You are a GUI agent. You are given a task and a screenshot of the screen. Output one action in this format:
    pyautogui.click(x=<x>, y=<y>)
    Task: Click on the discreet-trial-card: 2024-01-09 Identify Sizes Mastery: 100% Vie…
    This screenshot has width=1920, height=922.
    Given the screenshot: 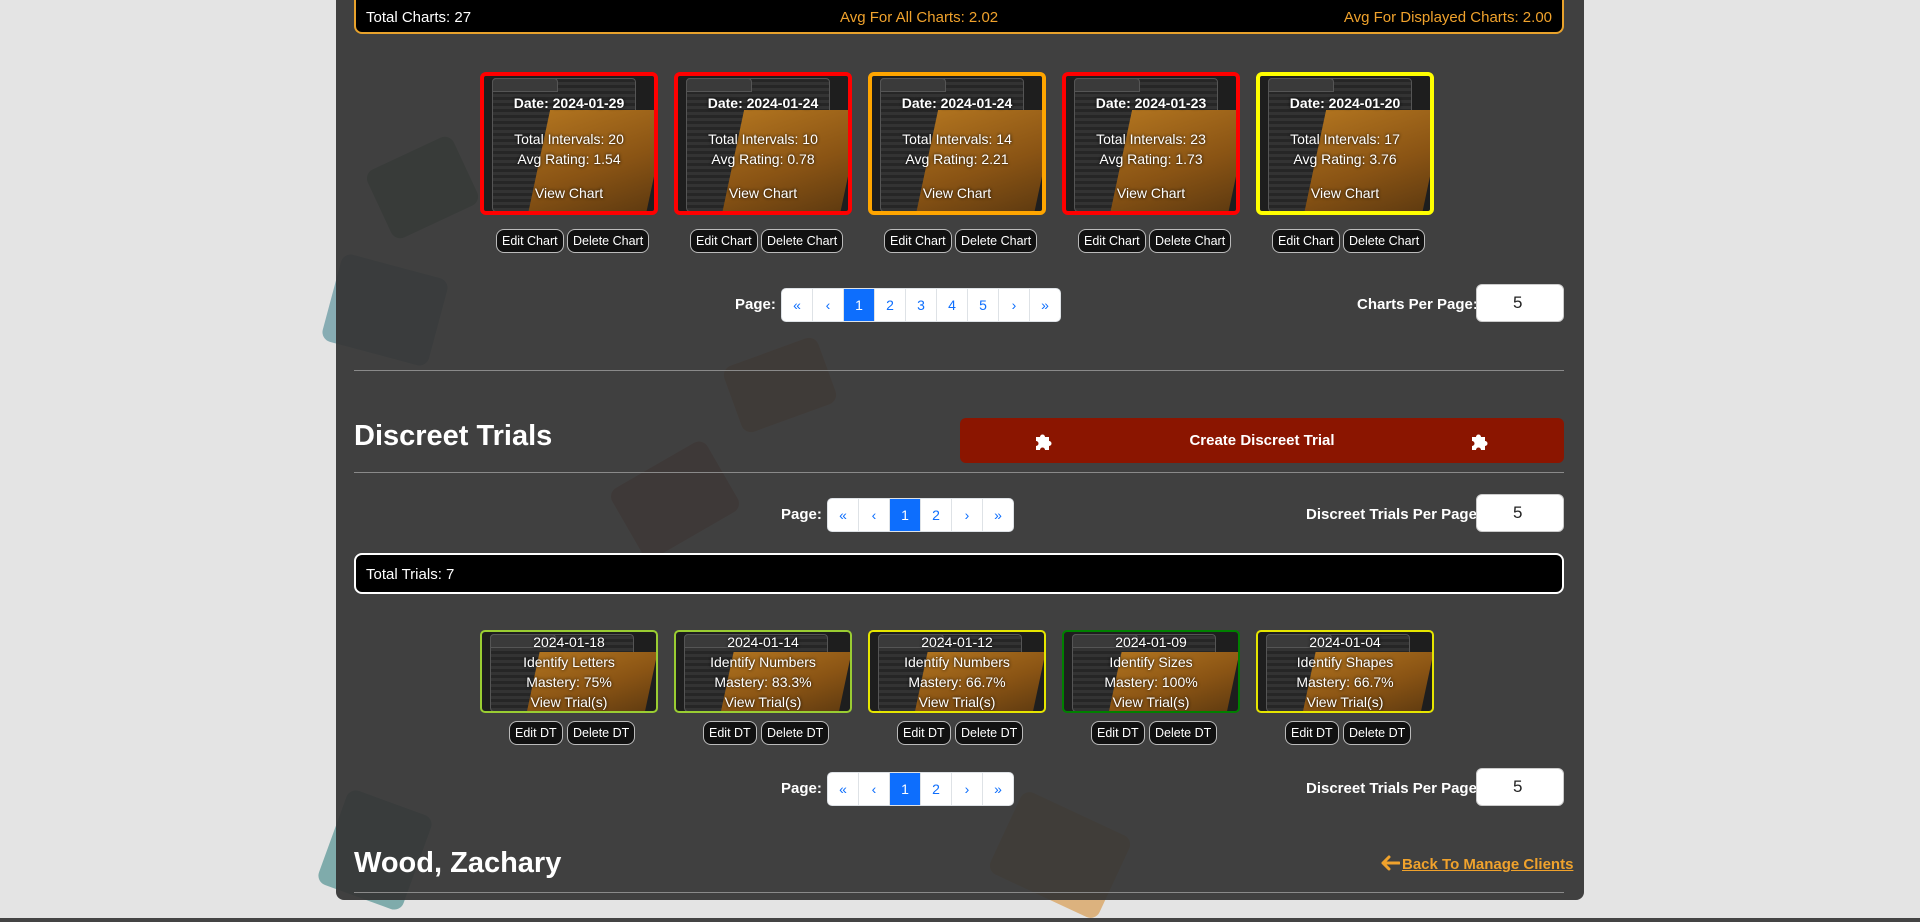 What is the action you would take?
    pyautogui.click(x=1151, y=671)
    